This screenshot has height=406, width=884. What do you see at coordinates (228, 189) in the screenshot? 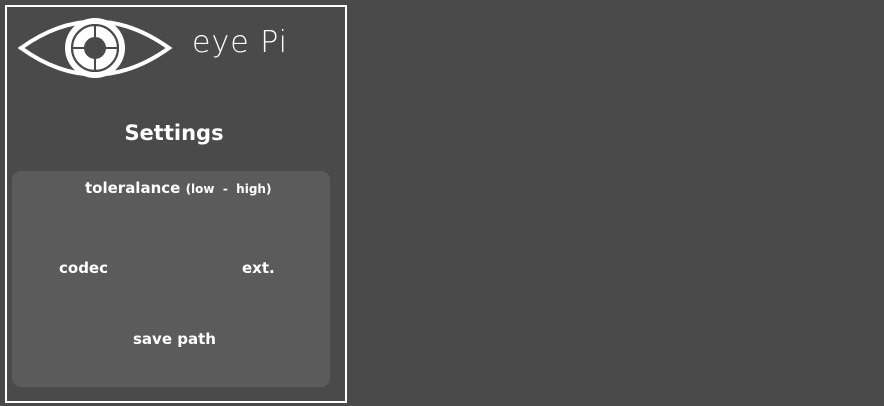
I see `tolerance-range: (low - high)` at bounding box center [228, 189].